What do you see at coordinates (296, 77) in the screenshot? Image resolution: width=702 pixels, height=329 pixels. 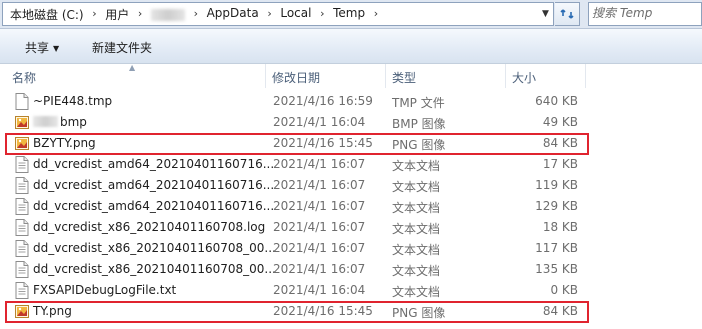 I see `column-date: 修改日期` at bounding box center [296, 77].